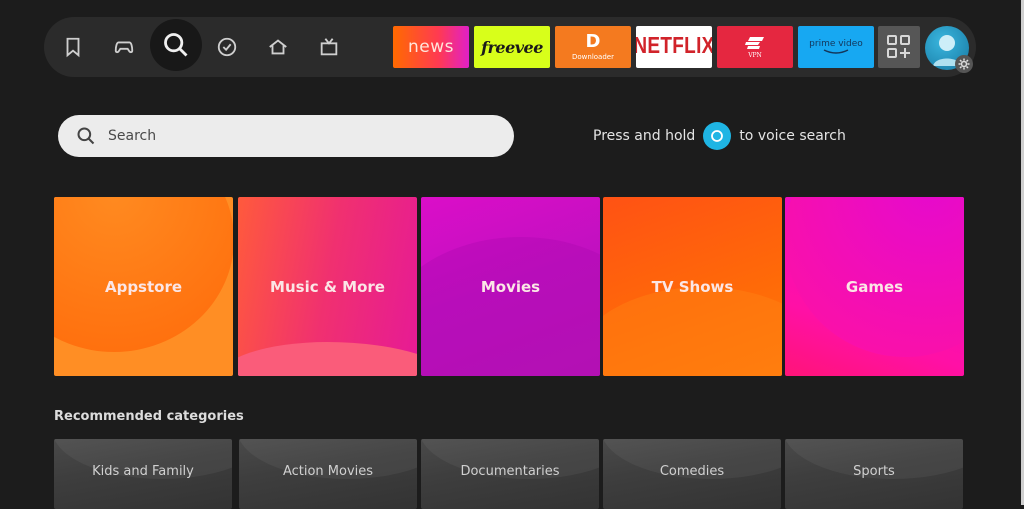  I want to click on nav-my-stuff, so click(227, 47).